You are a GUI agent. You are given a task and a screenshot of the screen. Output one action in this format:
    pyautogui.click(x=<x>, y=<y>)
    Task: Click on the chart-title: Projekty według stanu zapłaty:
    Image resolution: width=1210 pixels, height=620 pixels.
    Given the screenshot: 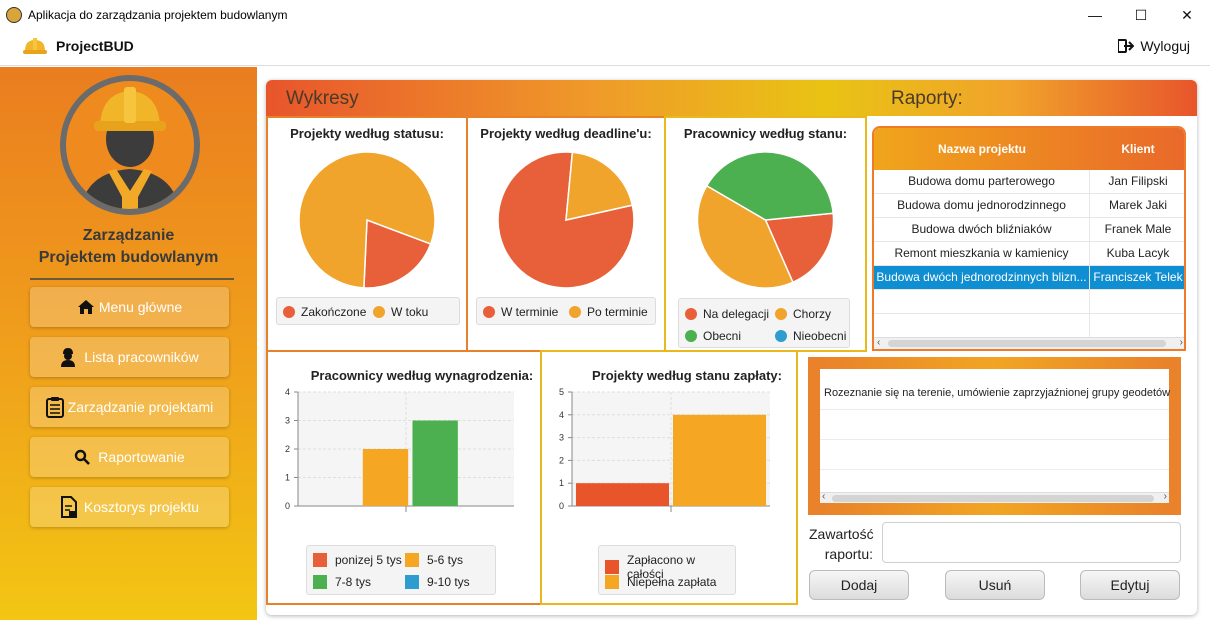 What is the action you would take?
    pyautogui.click(x=687, y=375)
    